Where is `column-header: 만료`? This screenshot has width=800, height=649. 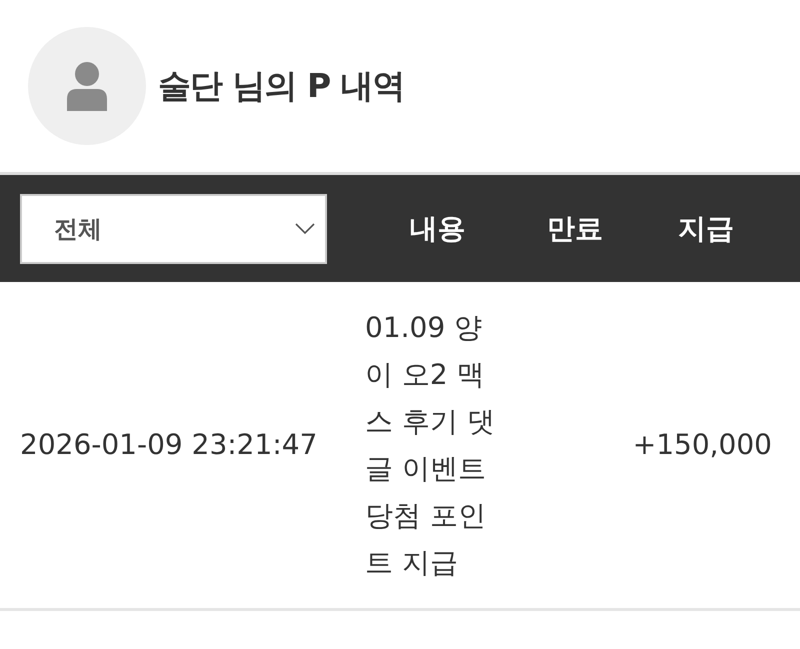
column-header: 만료 is located at coordinates (575, 228).